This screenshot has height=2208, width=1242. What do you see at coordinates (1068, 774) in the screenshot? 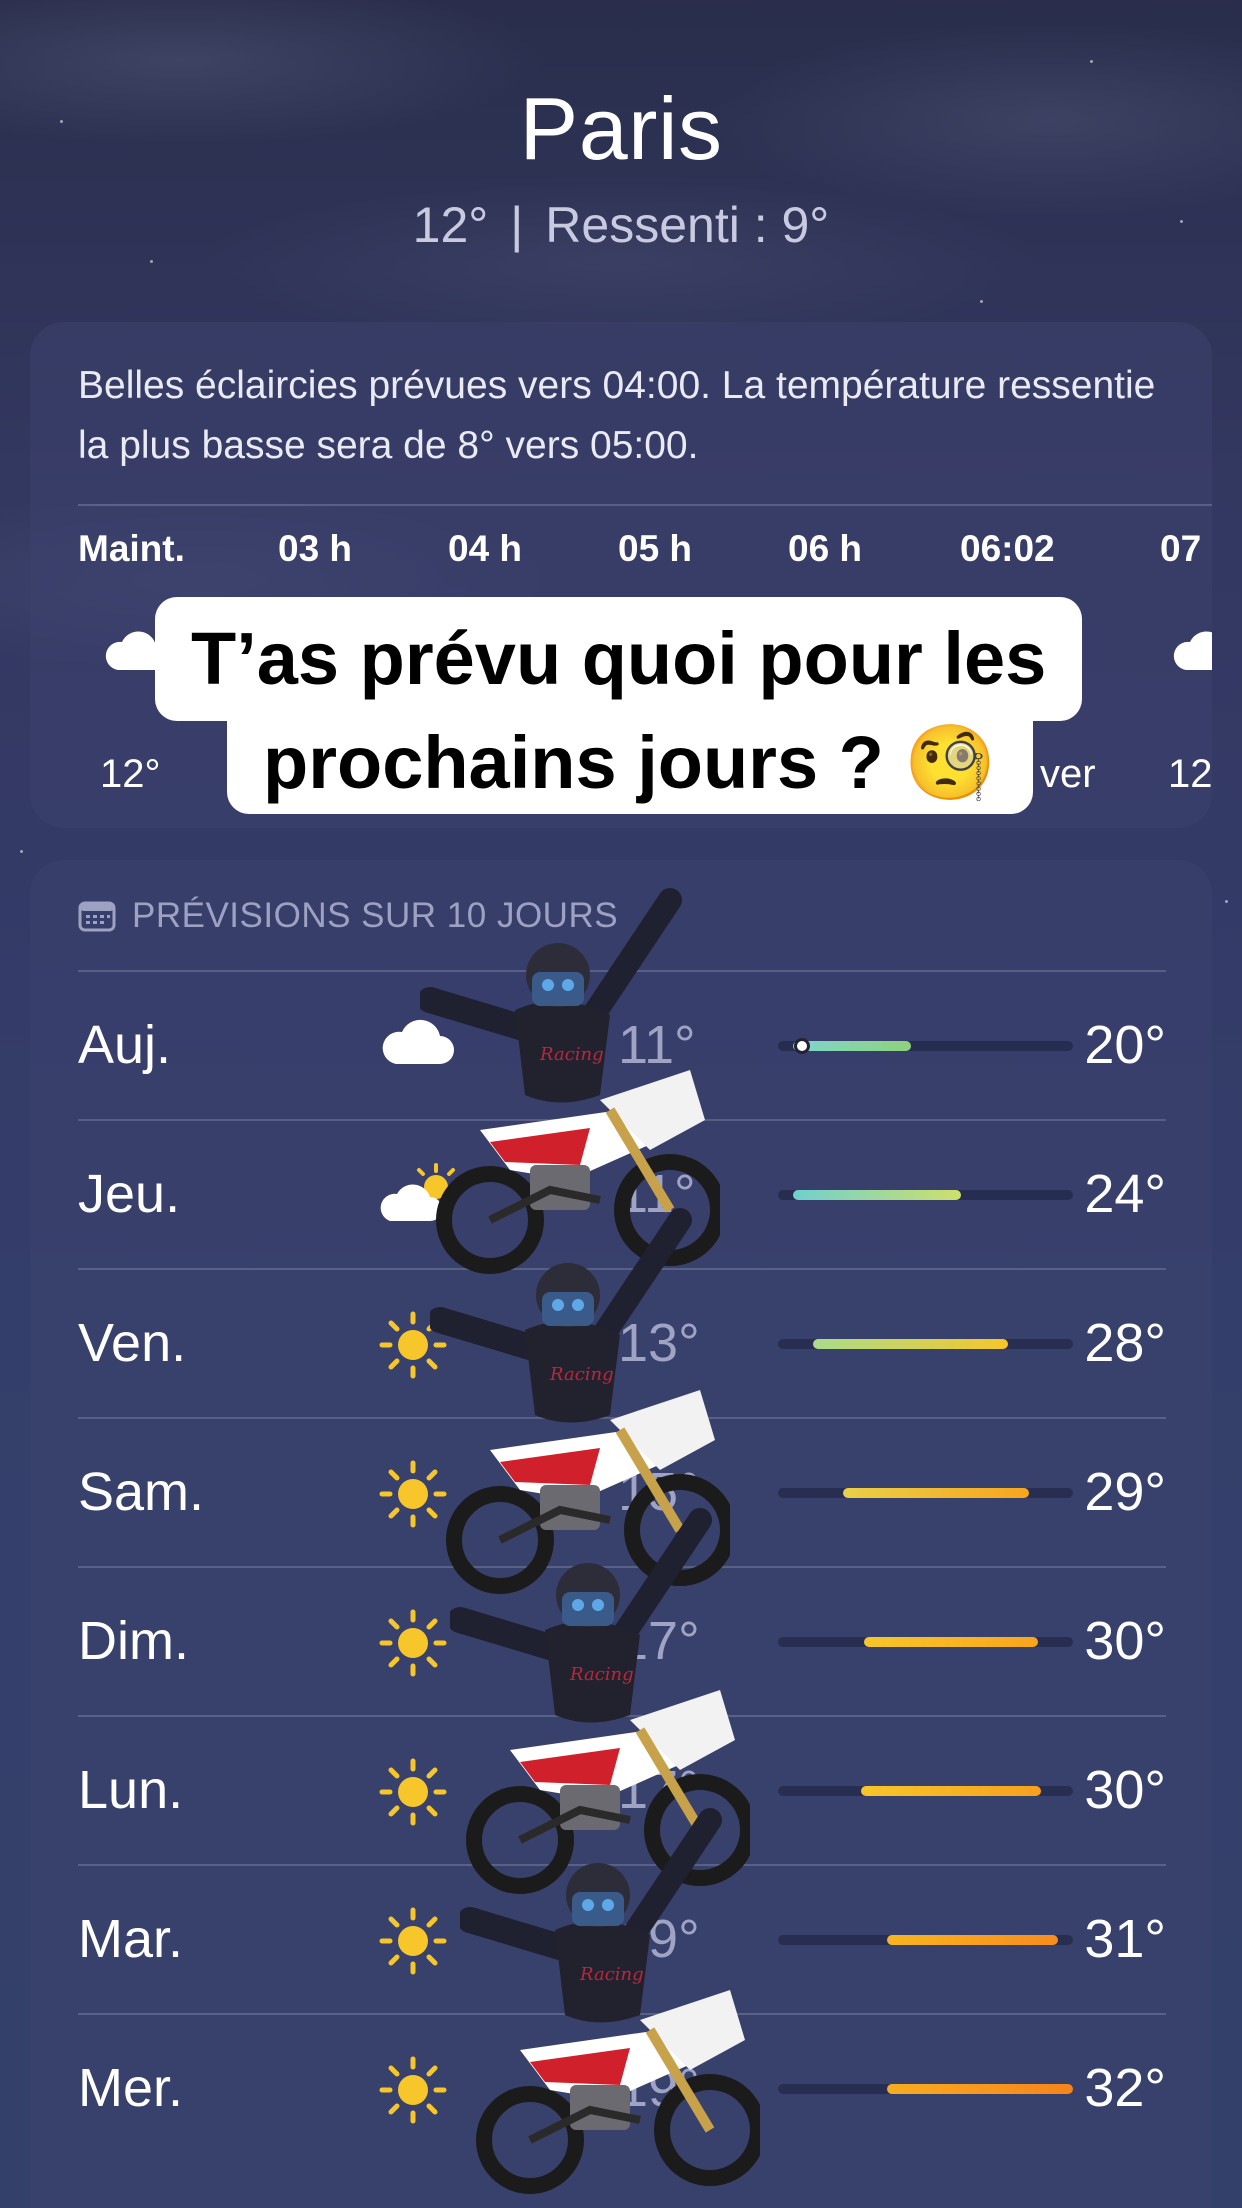
I see `hour-temp: ver` at bounding box center [1068, 774].